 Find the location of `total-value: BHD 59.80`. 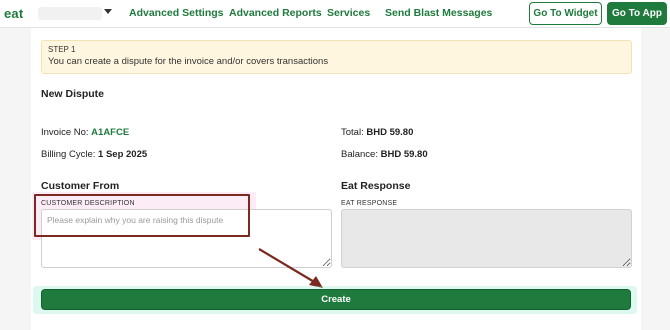

total-value: BHD 59.80 is located at coordinates (390, 132).